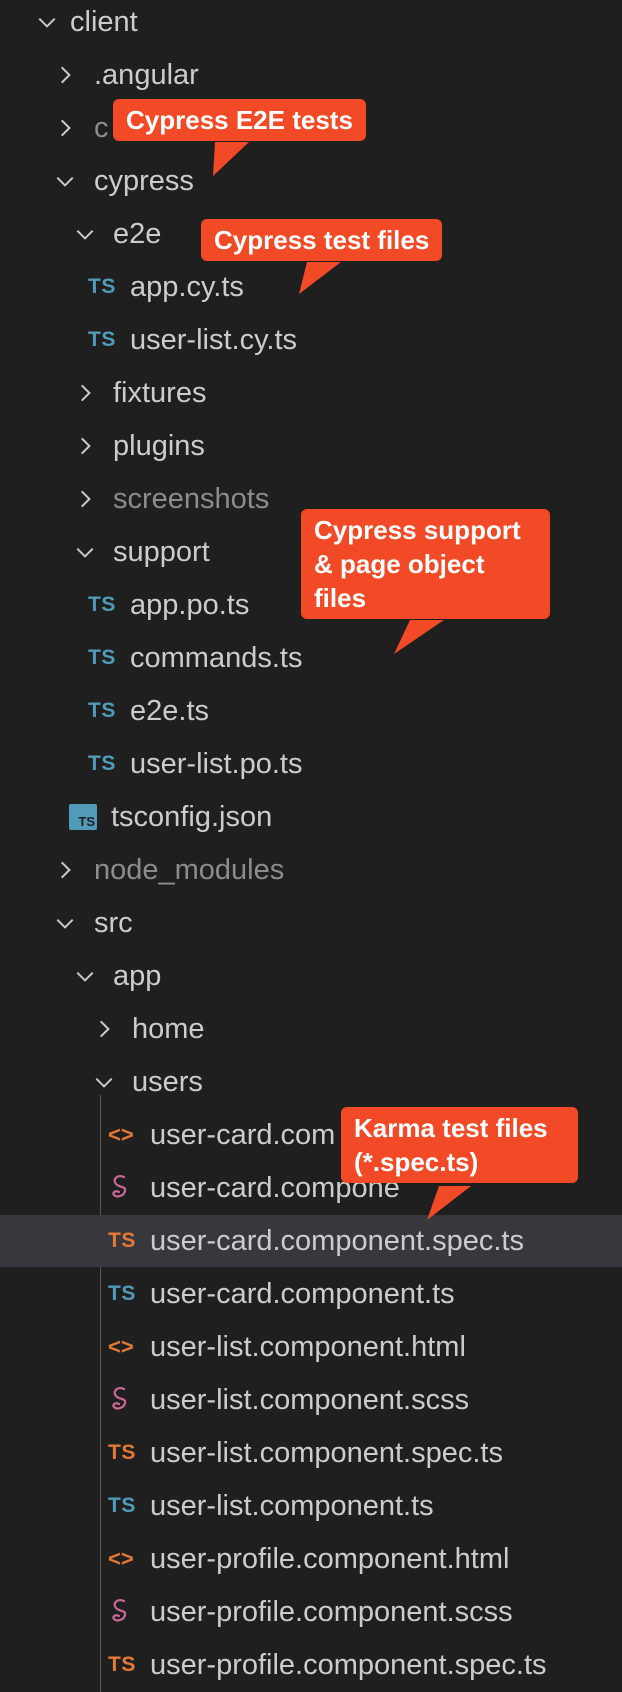 Image resolution: width=622 pixels, height=1692 pixels. I want to click on folder-label: plugins, so click(159, 445).